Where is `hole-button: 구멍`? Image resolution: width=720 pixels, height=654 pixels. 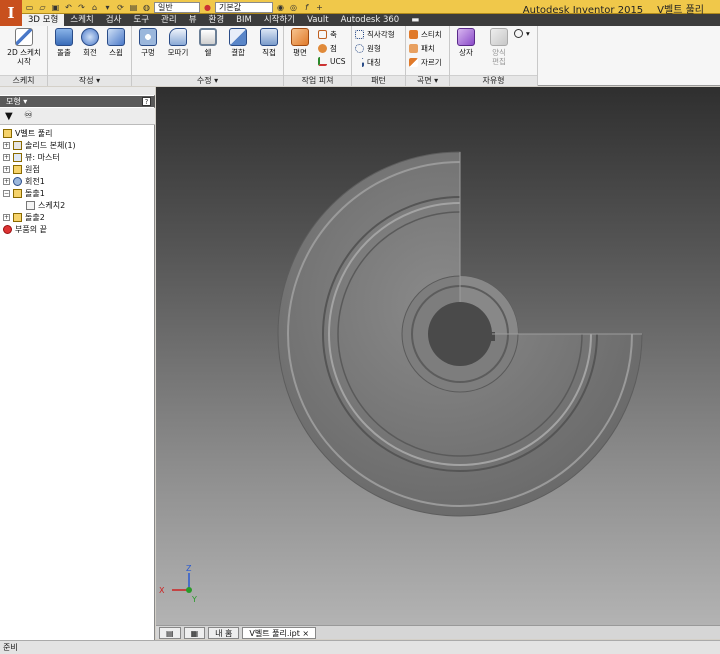 hole-button: 구멍 is located at coordinates (148, 42).